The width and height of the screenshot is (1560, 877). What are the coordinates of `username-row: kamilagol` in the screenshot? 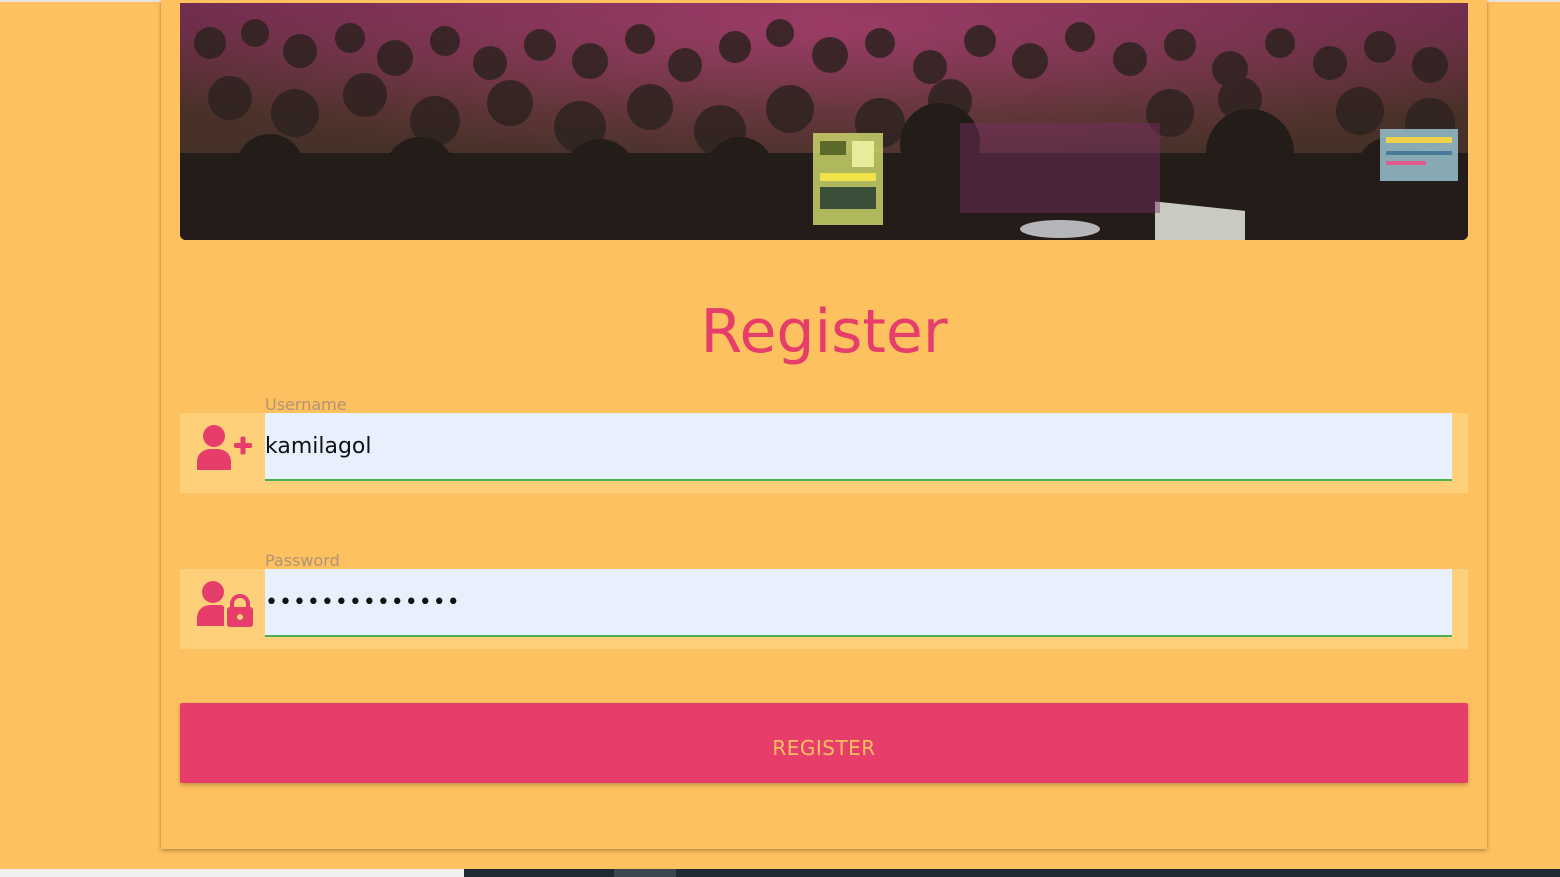 It's located at (824, 453).